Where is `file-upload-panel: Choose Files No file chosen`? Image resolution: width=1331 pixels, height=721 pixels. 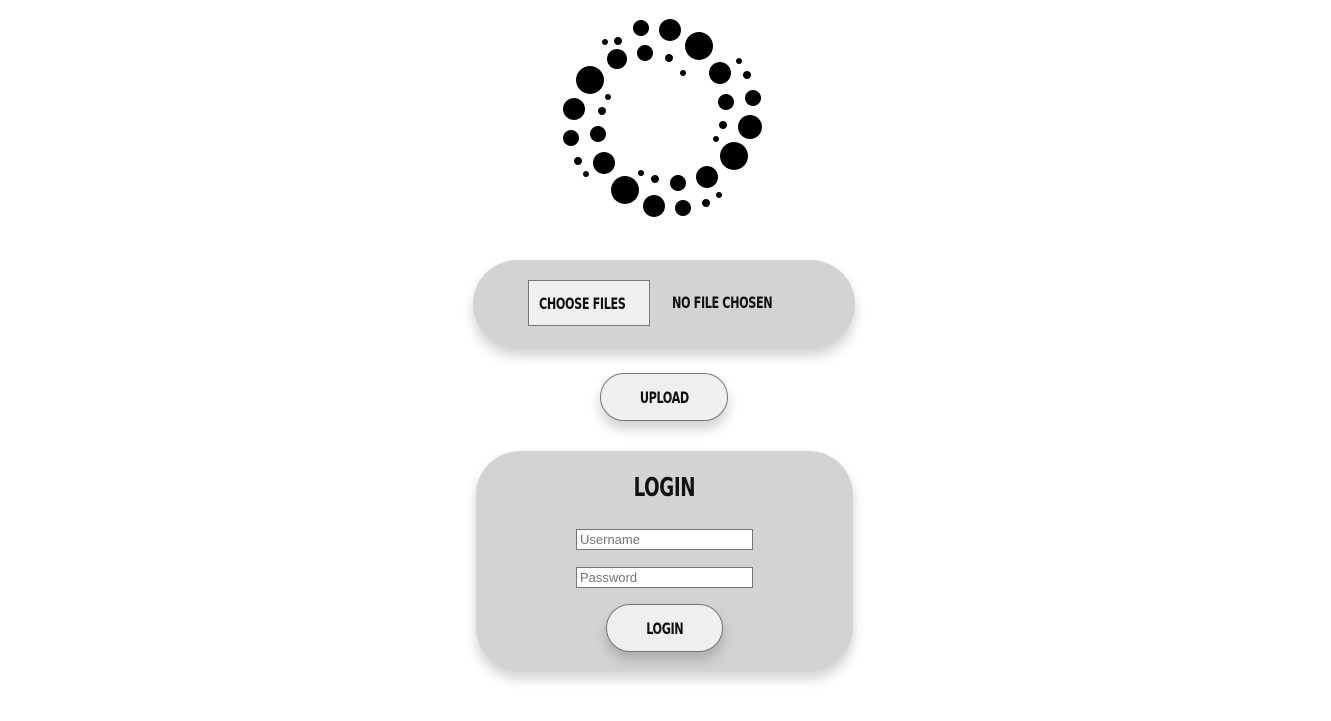
file-upload-panel: Choose Files No file chosen is located at coordinates (664, 304).